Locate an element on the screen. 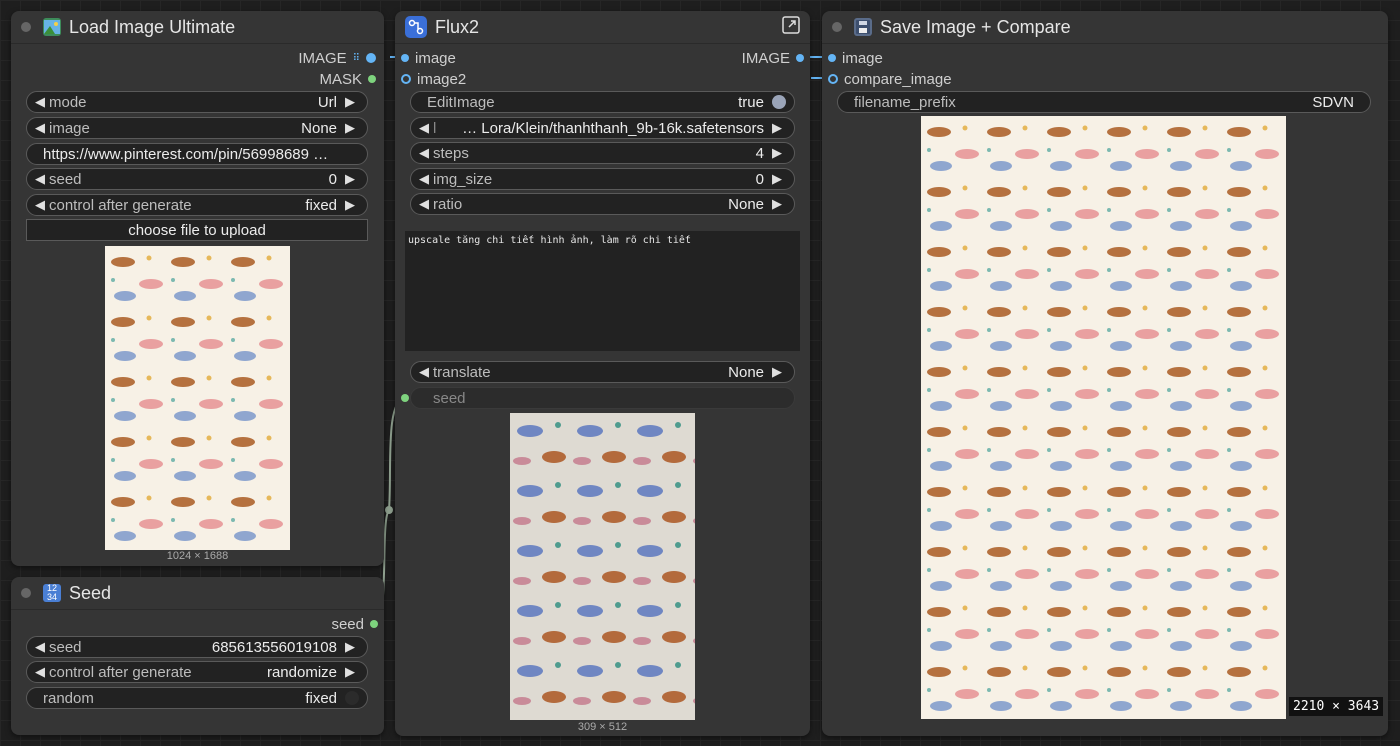  load-image-node-title: Load Image Ultimate is located at coordinates (197, 27).